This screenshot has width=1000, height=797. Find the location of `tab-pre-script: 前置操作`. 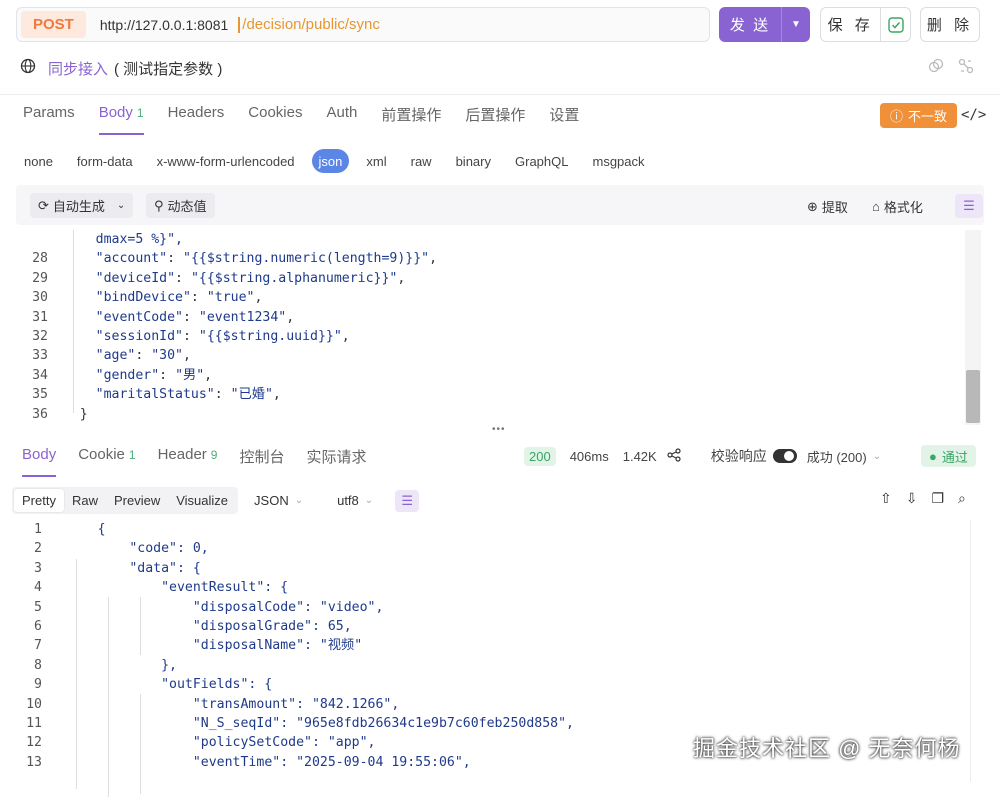

tab-pre-script: 前置操作 is located at coordinates (411, 119).